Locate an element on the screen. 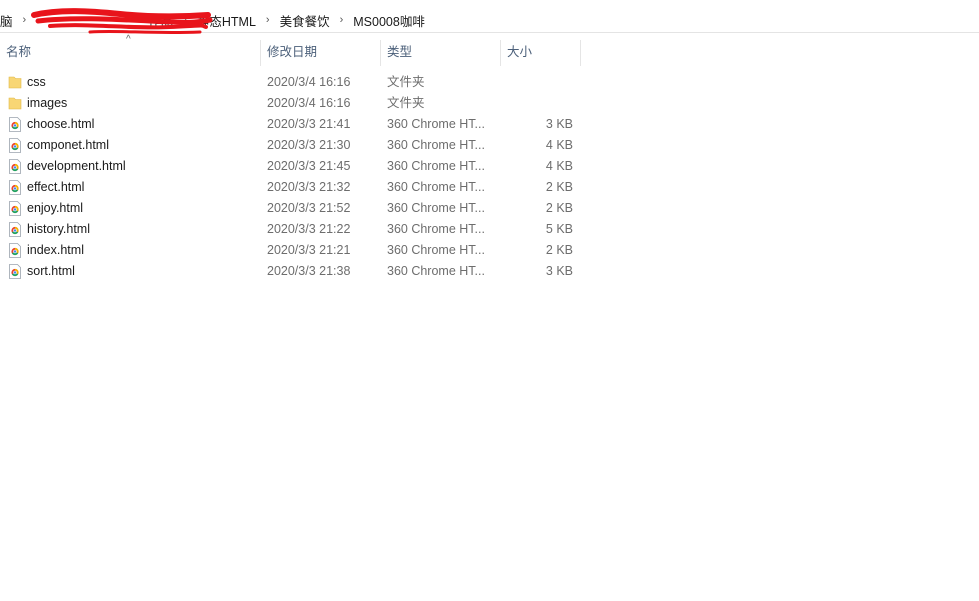 This screenshot has width=979, height=601. breadcrumb-item-static-html: 静态HTML is located at coordinates (226, 20).